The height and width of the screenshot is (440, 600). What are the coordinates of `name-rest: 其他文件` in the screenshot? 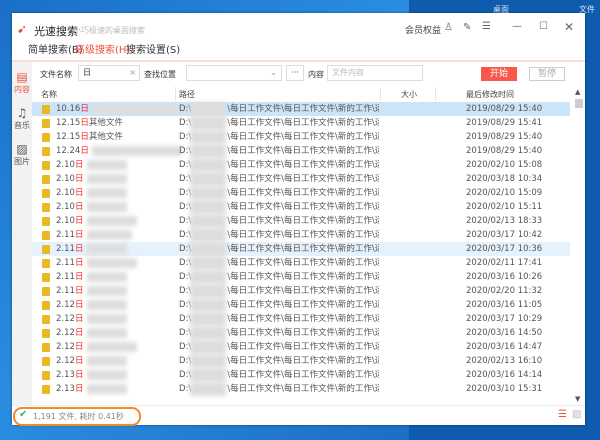 It's located at (105, 123).